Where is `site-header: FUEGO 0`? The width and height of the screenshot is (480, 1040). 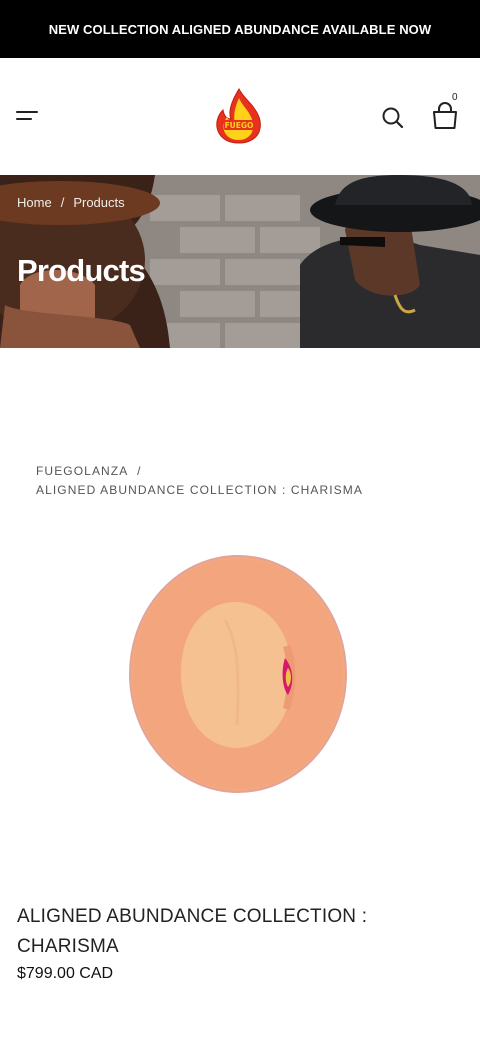 site-header: FUEGO 0 is located at coordinates (240, 116).